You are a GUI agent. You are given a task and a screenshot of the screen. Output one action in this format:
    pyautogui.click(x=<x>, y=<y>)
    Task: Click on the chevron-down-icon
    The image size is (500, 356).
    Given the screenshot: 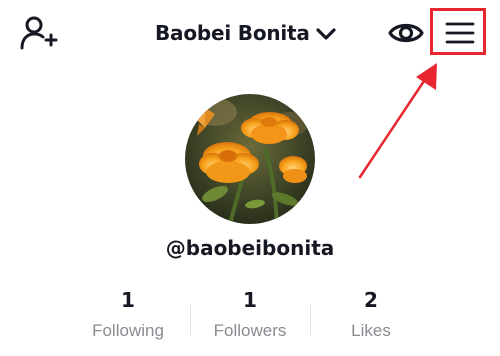 What is the action you would take?
    pyautogui.click(x=326, y=34)
    